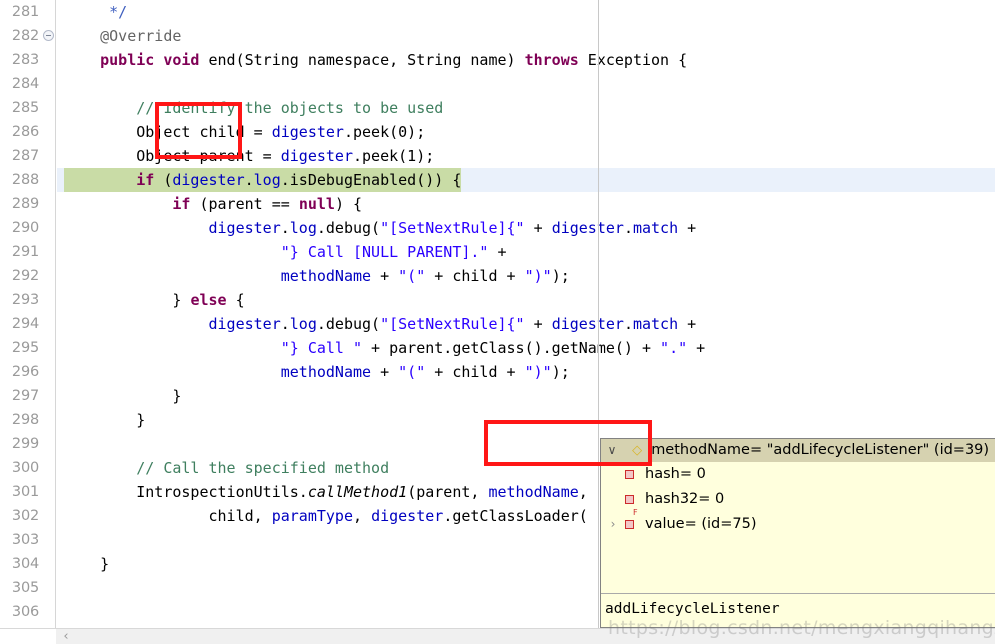 This screenshot has width=995, height=644. Describe the element at coordinates (685, 499) in the screenshot. I see `popup-field-label: hash32= 0` at that location.